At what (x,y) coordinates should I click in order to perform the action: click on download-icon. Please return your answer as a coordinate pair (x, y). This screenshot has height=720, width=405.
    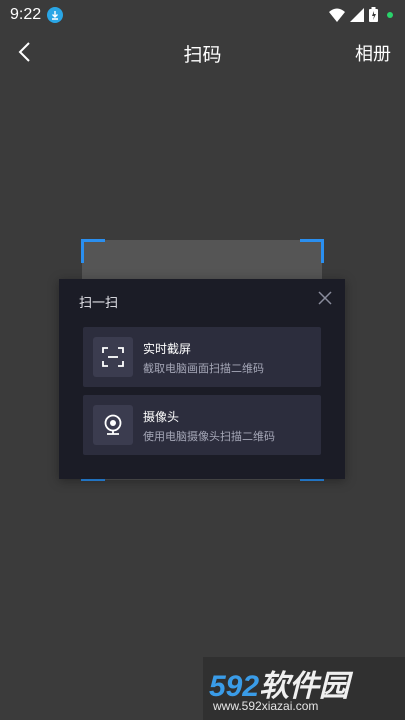
    Looking at the image, I should click on (55, 15).